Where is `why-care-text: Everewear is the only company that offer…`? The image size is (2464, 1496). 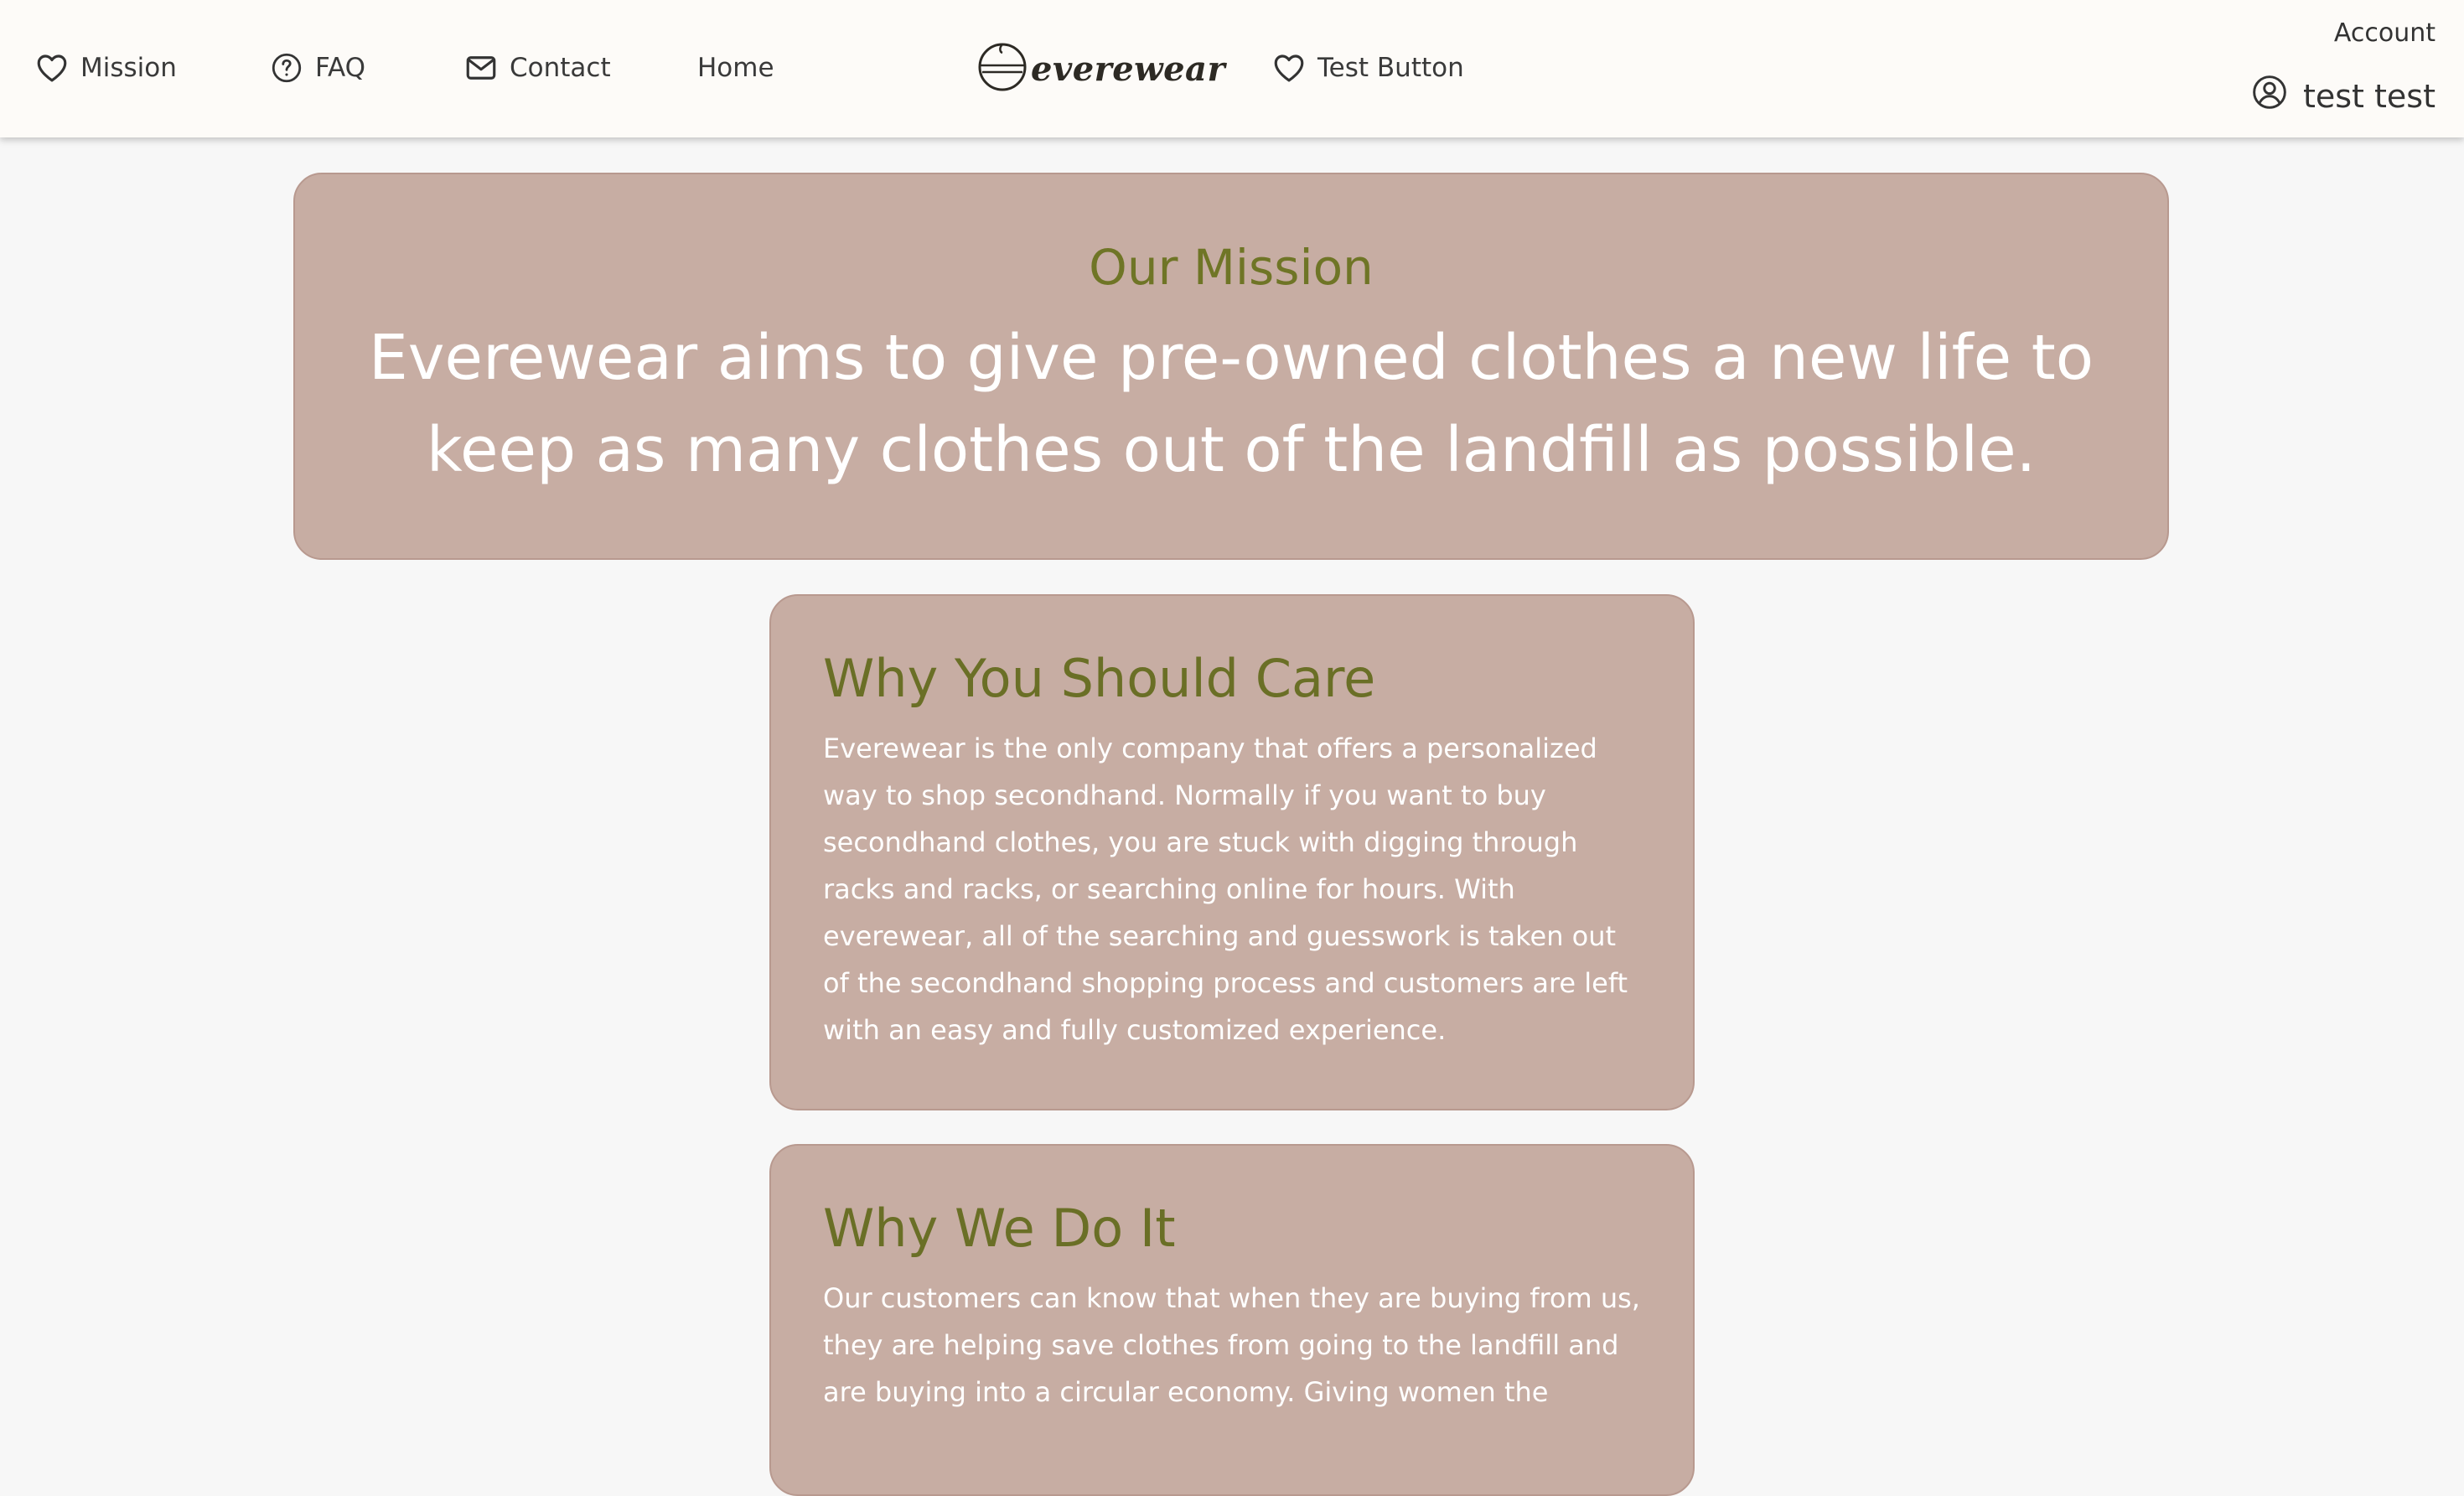
why-care-text: Everewear is the only company that offer… is located at coordinates (1225, 889).